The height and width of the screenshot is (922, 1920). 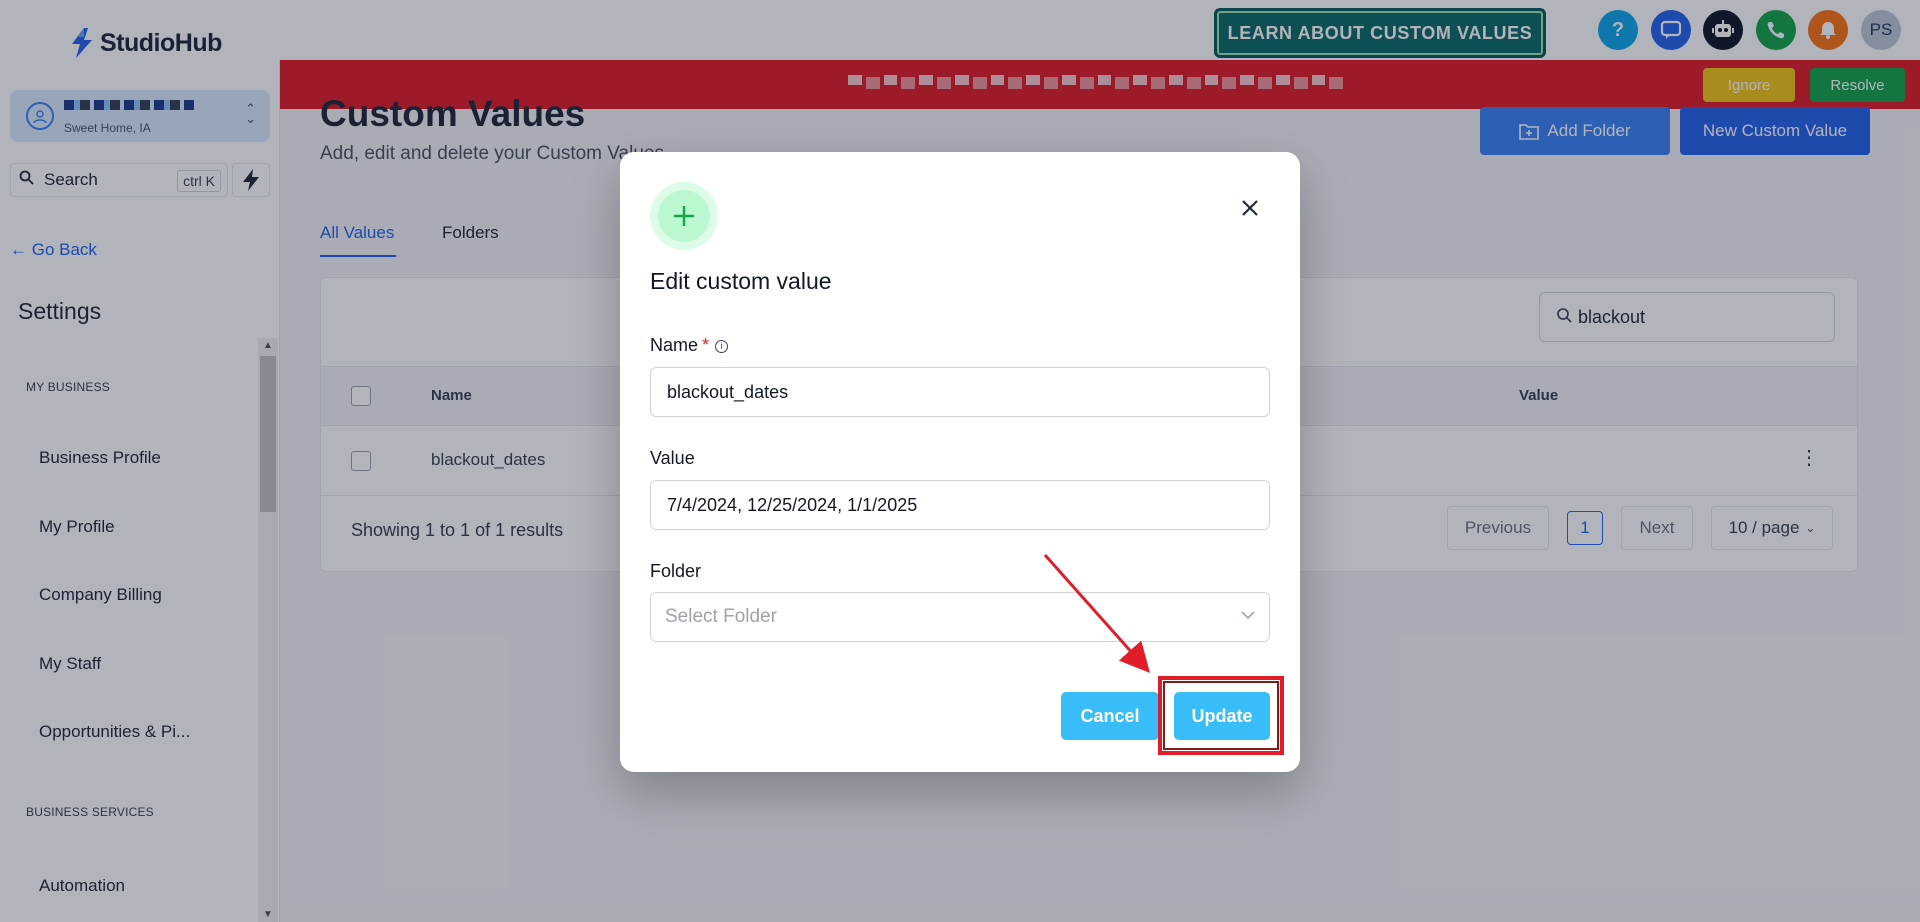 I want to click on name-field-value: blackout_dates, so click(x=728, y=391).